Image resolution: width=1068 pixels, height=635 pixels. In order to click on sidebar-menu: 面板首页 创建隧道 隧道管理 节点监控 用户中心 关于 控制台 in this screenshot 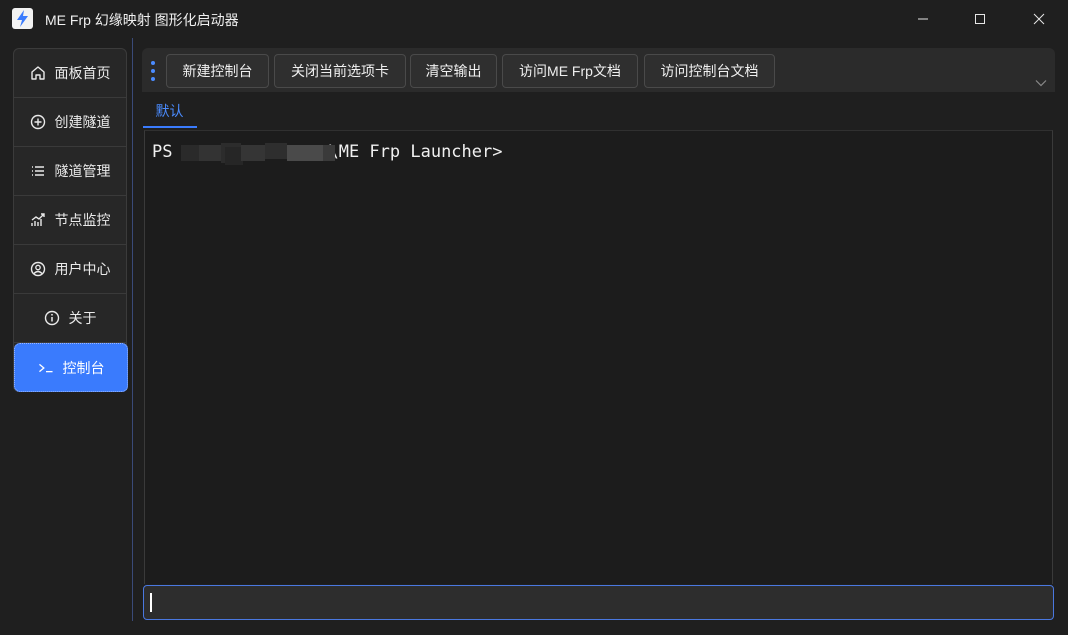, I will do `click(70, 220)`.